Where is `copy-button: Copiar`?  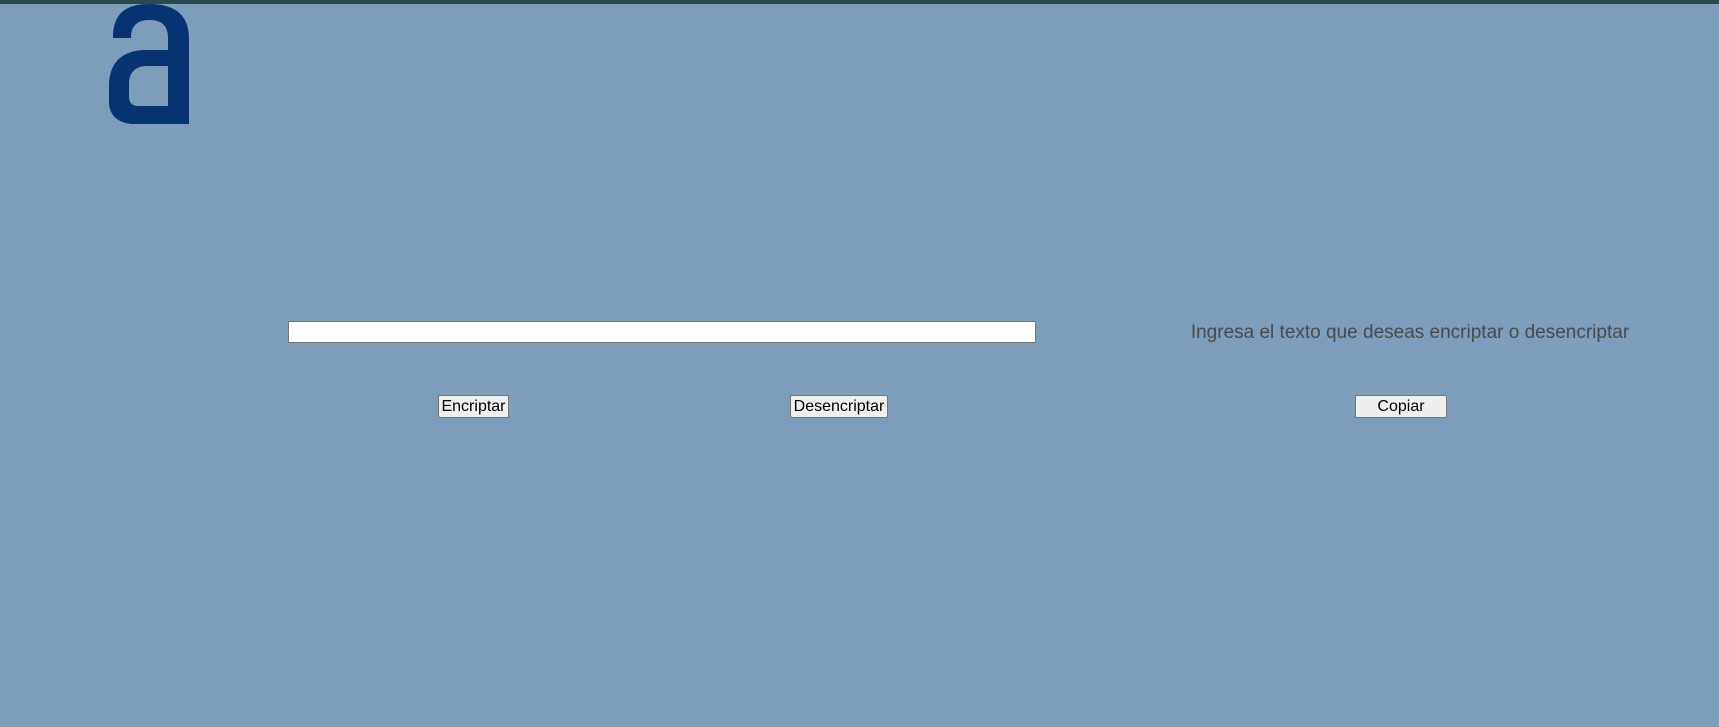 copy-button: Copiar is located at coordinates (1401, 406).